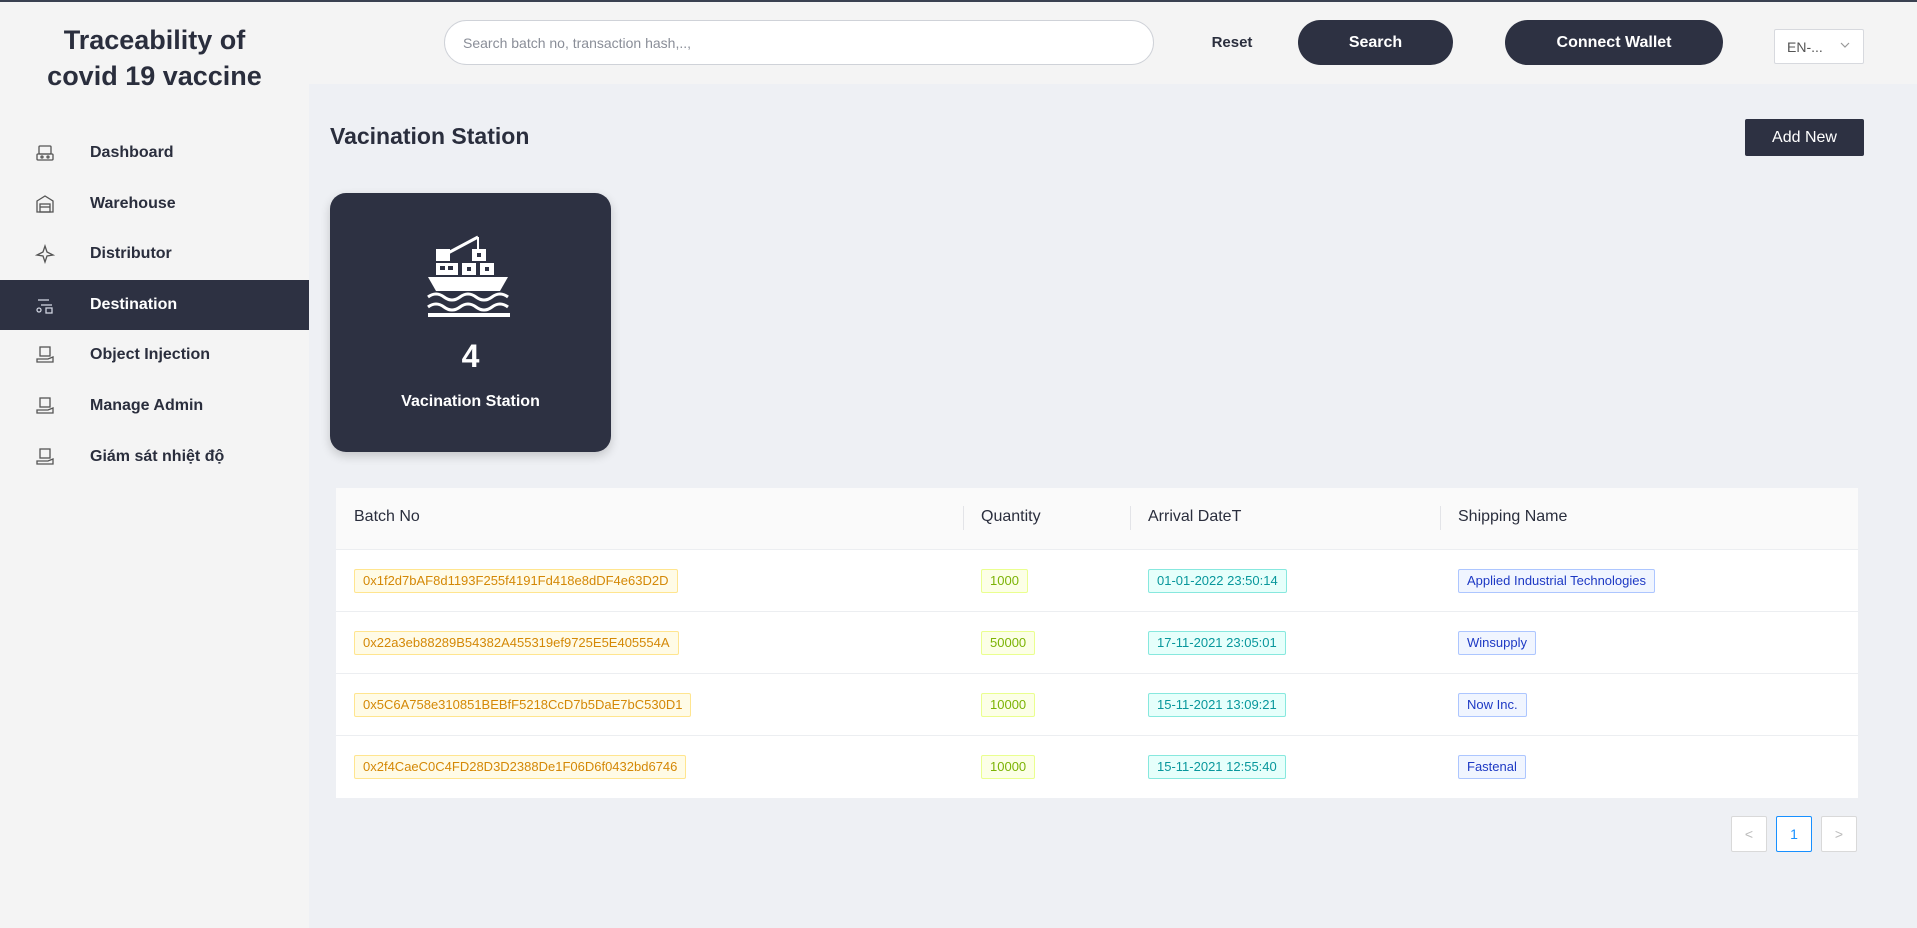  I want to click on add-new-button: Add New, so click(1804, 137).